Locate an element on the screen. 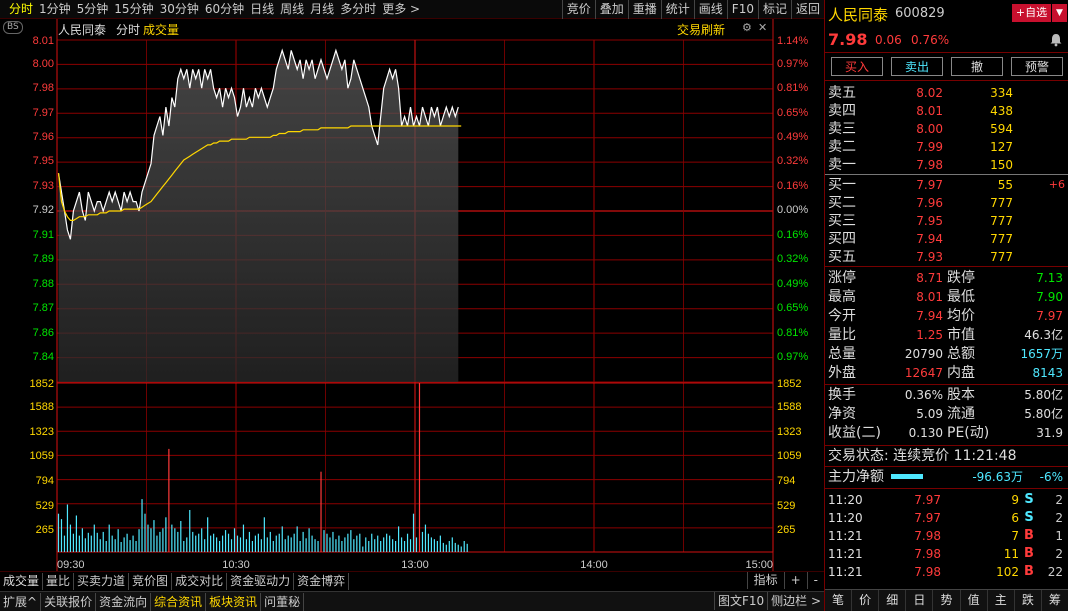 The height and width of the screenshot is (611, 1068). period-tab: 5分钟 is located at coordinates (93, 9).